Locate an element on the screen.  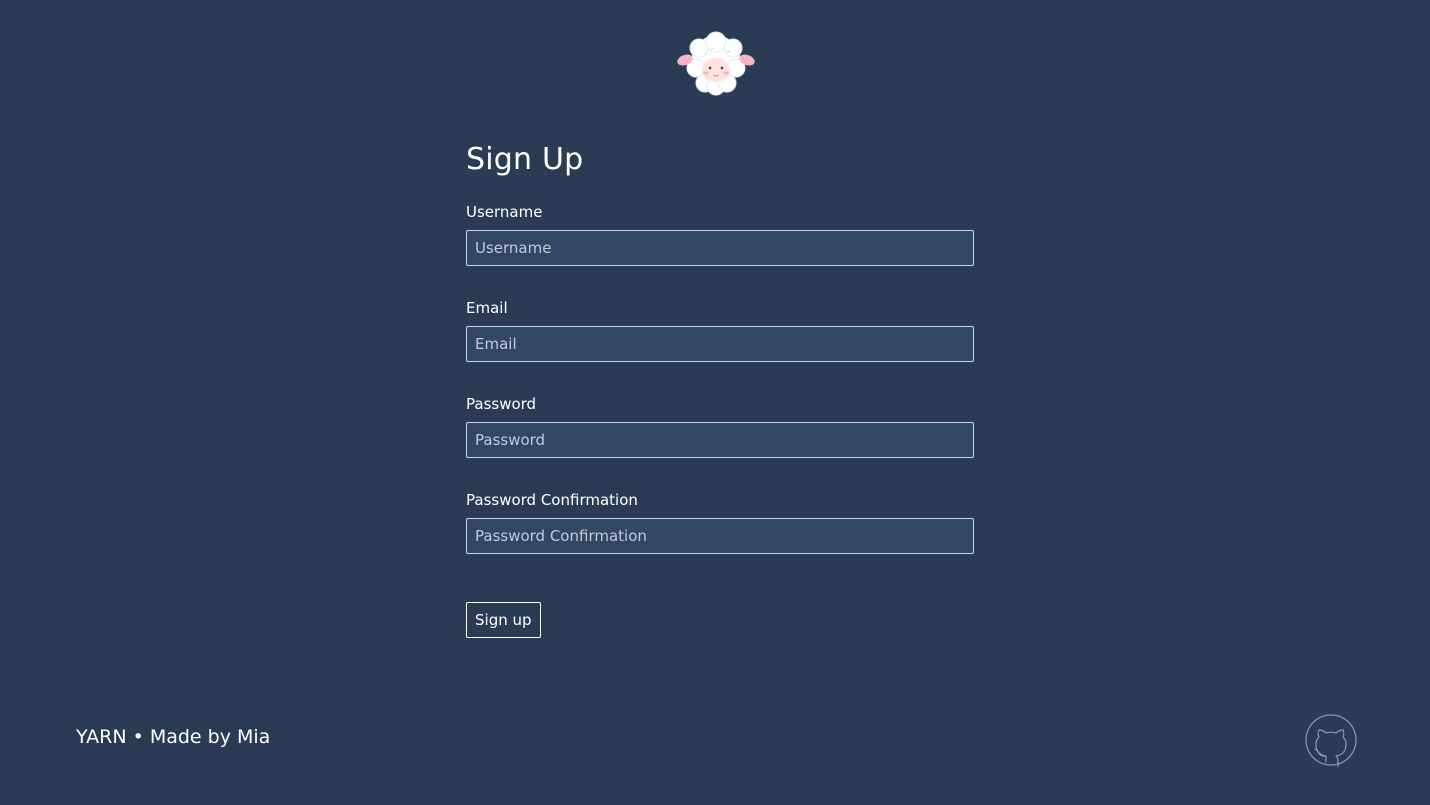
email-field-group: Email is located at coordinates (720, 330).